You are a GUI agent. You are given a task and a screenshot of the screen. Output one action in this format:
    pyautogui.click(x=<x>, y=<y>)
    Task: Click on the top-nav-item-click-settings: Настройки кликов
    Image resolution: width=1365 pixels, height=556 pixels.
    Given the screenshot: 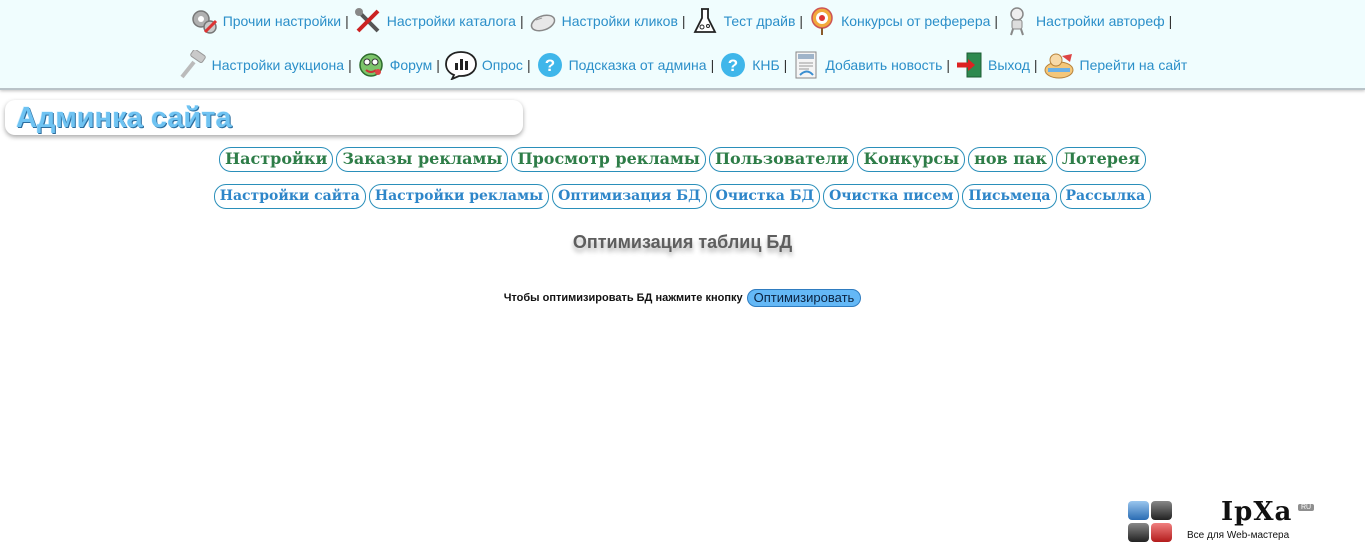 What is the action you would take?
    pyautogui.click(x=603, y=21)
    